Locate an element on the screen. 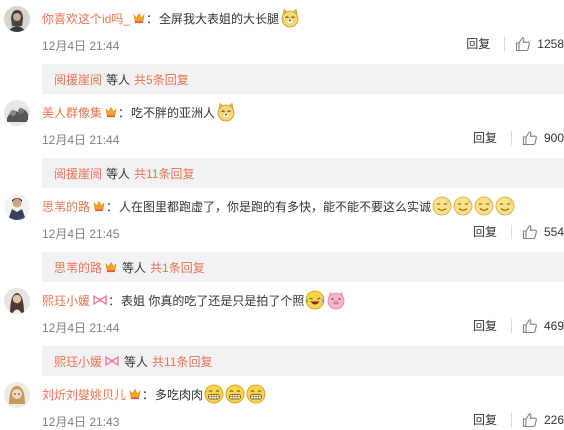  like-count: 1258 is located at coordinates (550, 44).